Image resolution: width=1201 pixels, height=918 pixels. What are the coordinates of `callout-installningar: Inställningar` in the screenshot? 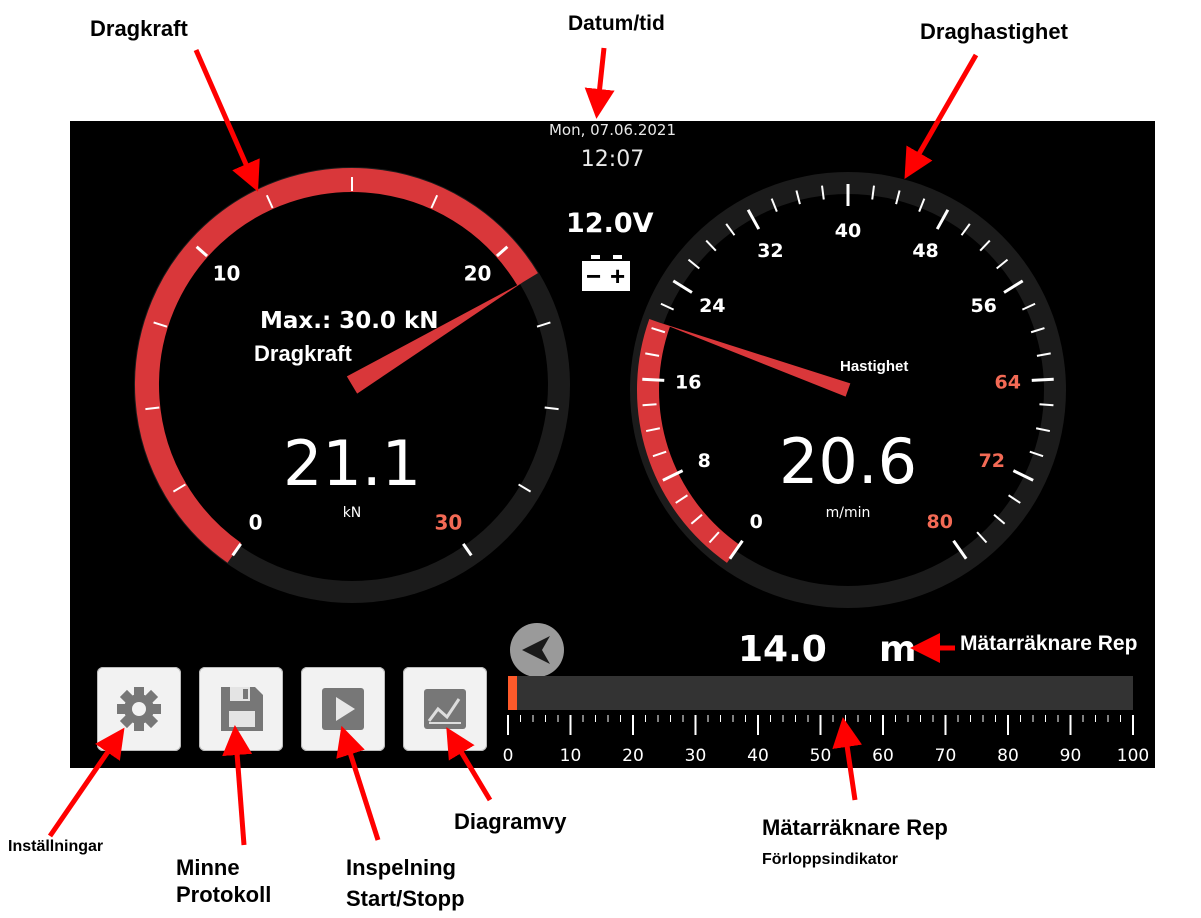 It's located at (56, 846).